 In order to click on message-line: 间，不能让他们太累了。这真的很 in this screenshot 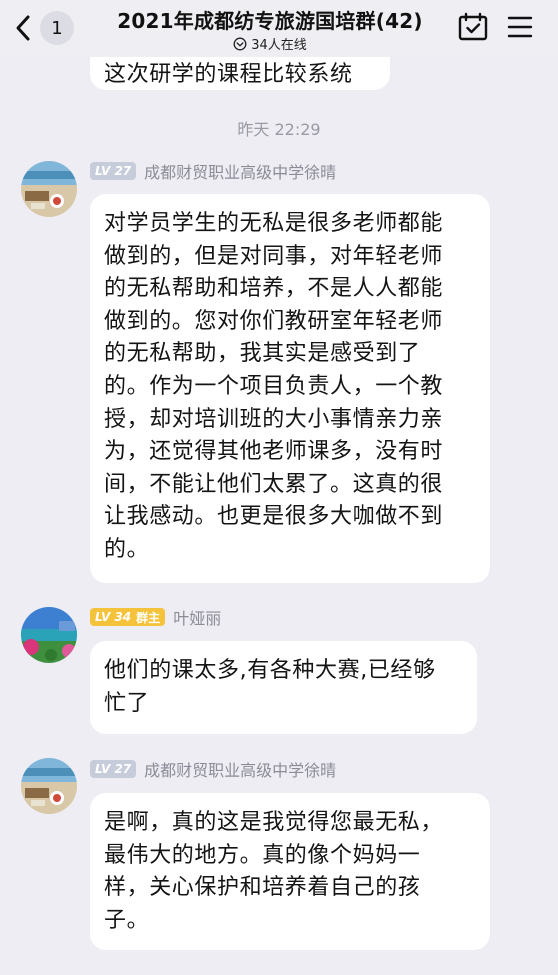, I will do `click(274, 484)`.